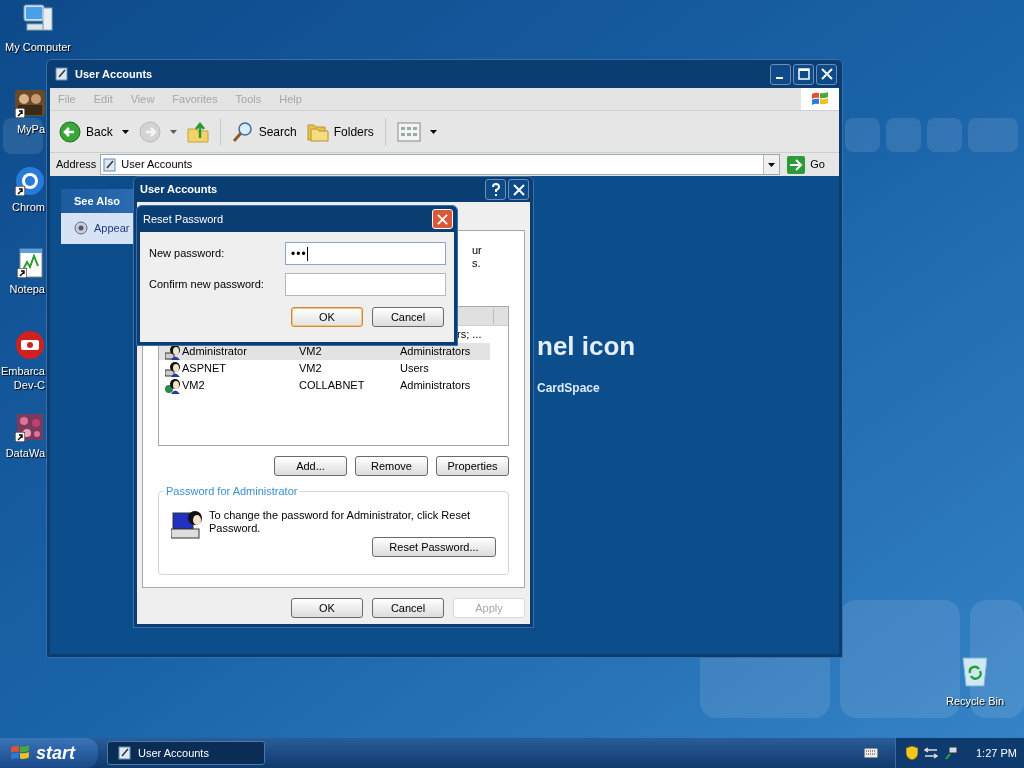 The image size is (1024, 768). What do you see at coordinates (779, 77) in the screenshot?
I see `minimize-icon` at bounding box center [779, 77].